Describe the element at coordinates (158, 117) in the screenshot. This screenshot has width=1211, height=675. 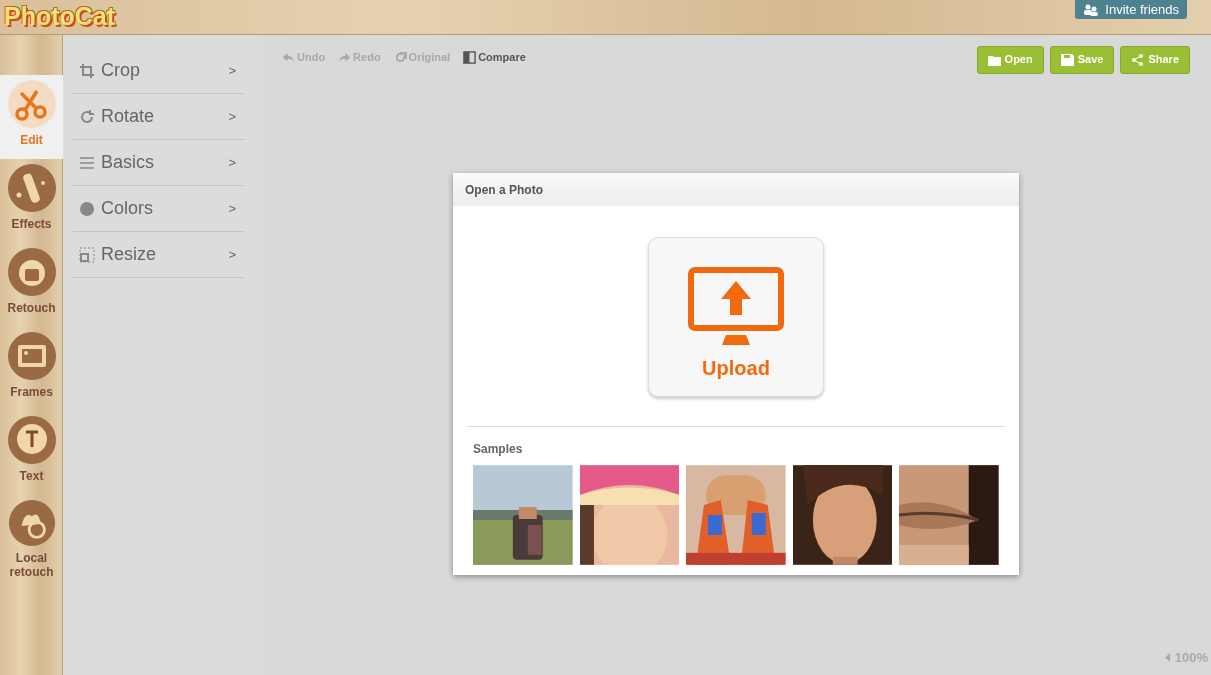
I see `submenu-item: Rotate >` at that location.